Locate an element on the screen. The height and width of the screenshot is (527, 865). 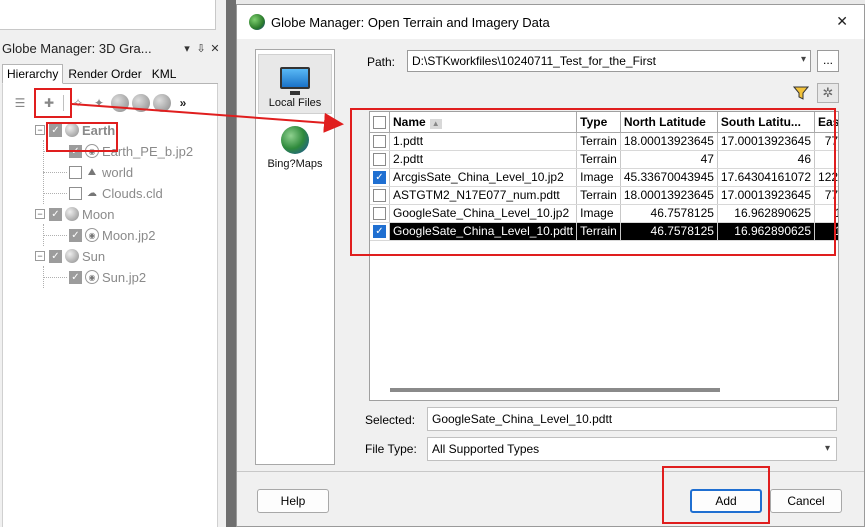
tree-node-sun-image: ✓ ◉ Sun.jp2 is located at coordinates (107, 277).